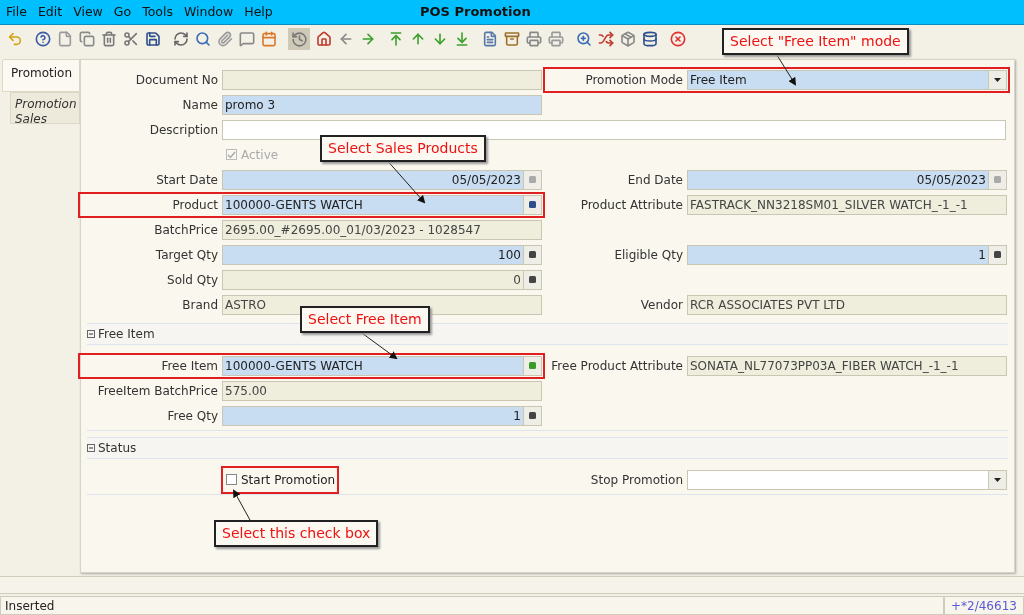 The width and height of the screenshot is (1024, 615). Describe the element at coordinates (50, 12) in the screenshot. I see `menu-item: Edit` at that location.